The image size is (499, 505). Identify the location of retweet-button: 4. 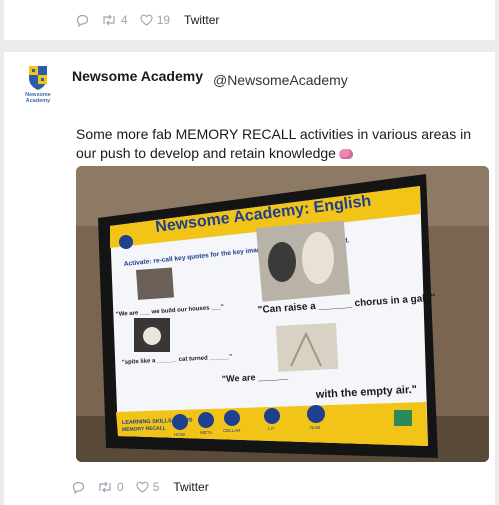
(114, 20).